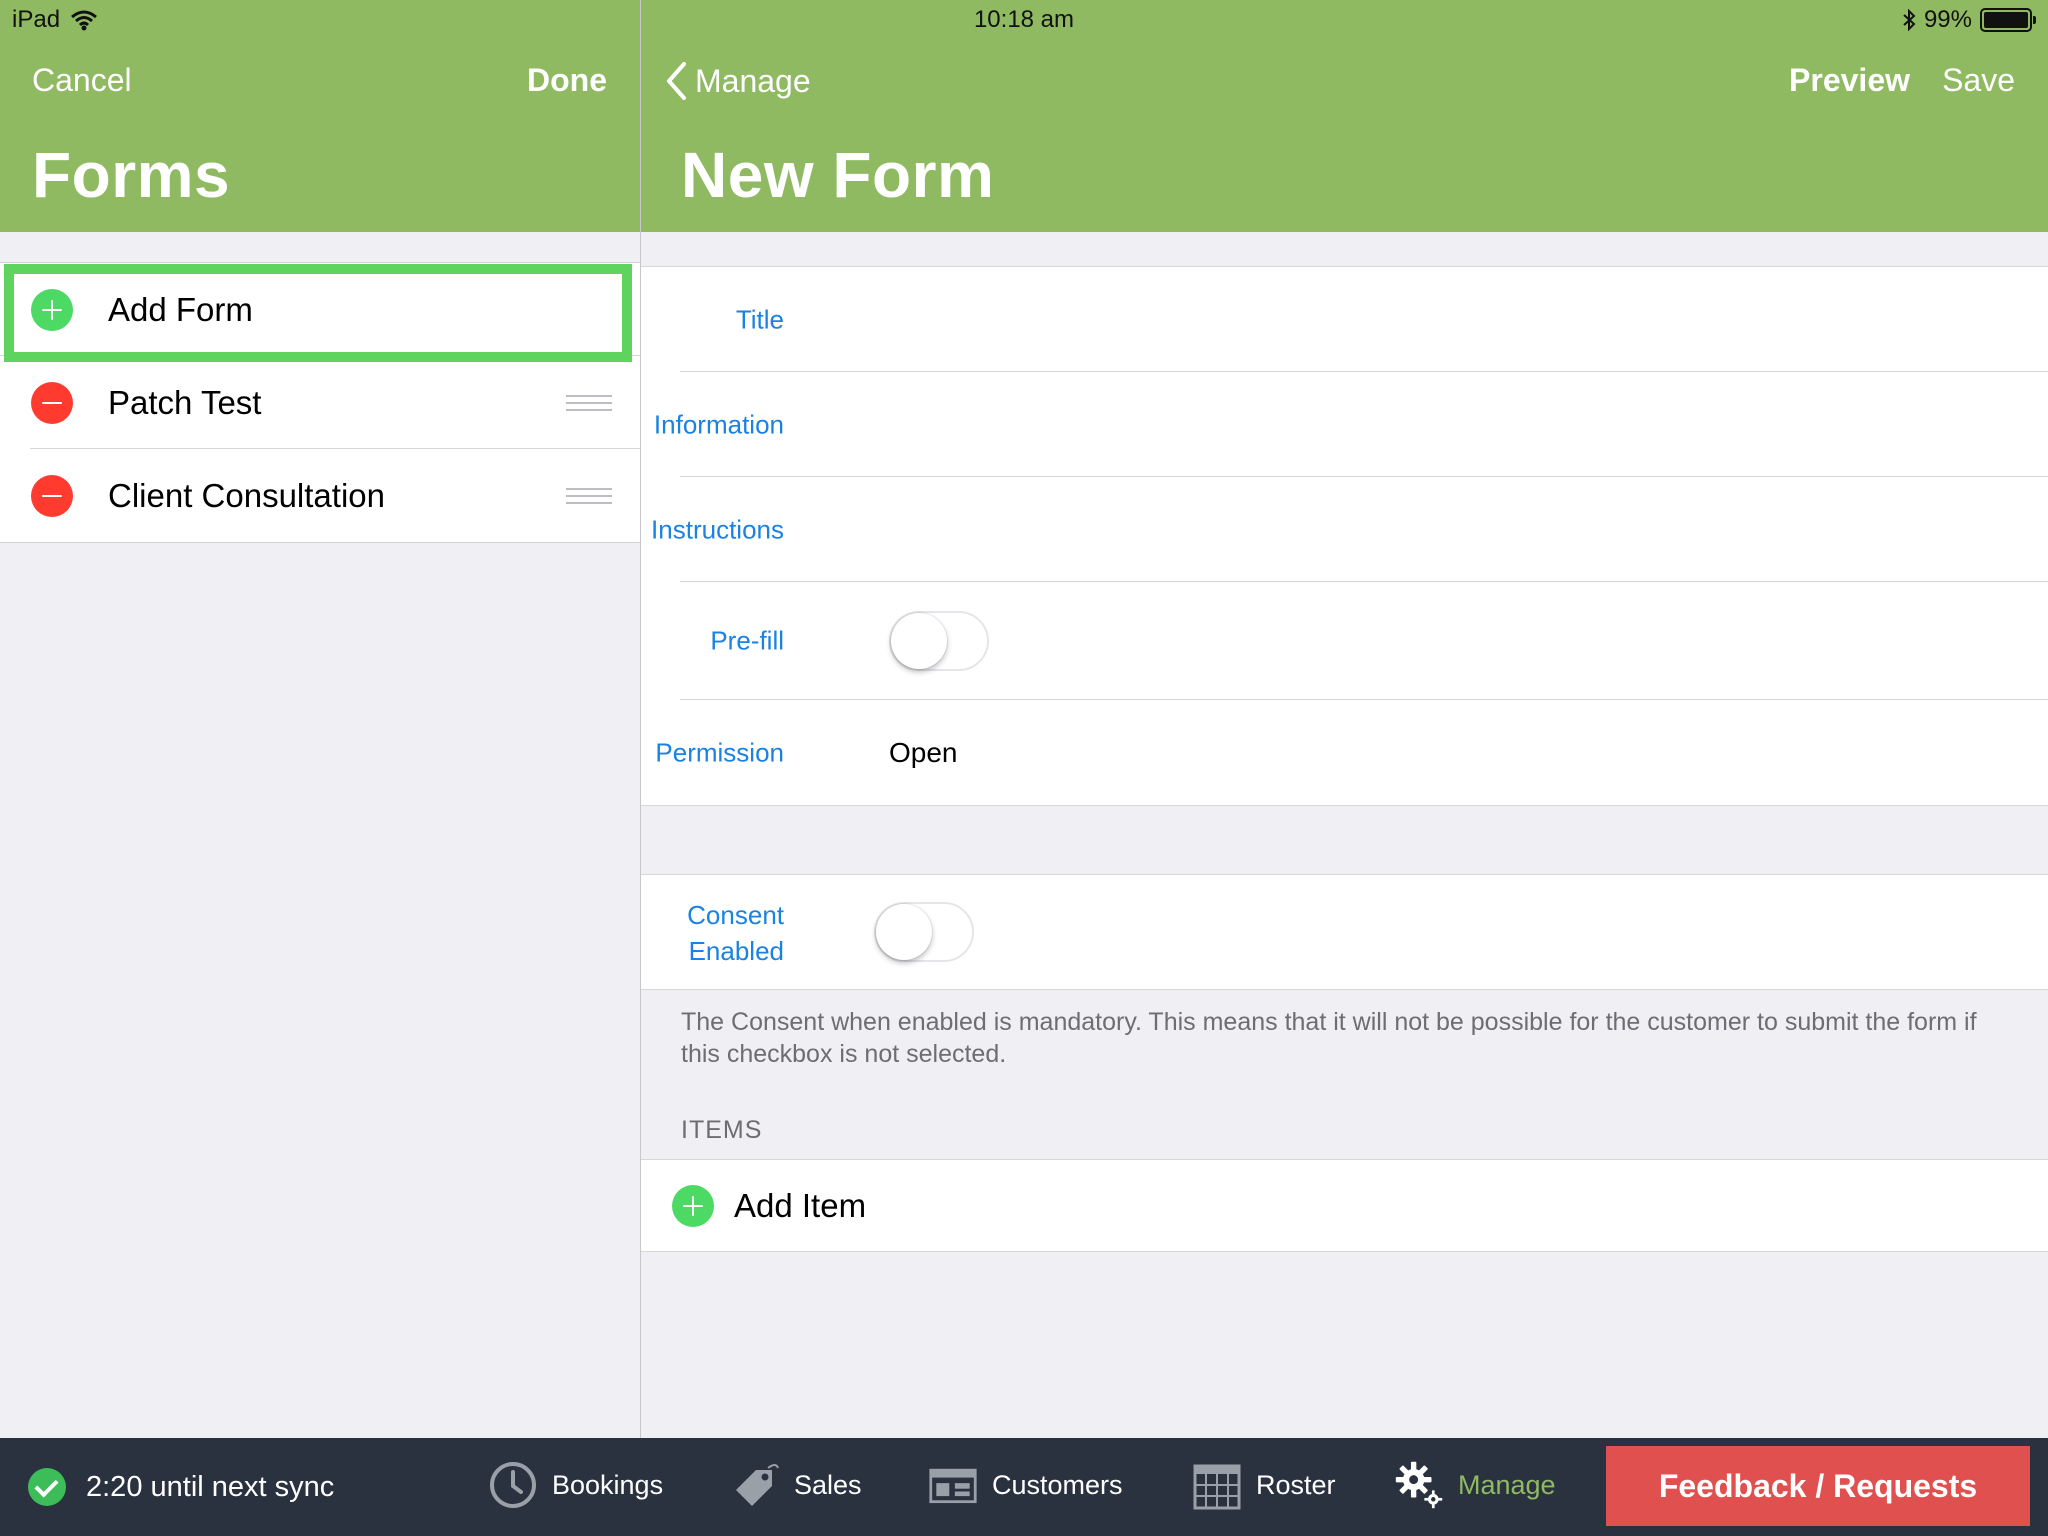 Image resolution: width=2048 pixels, height=1536 pixels. I want to click on form-name: Patch Test, so click(185, 402).